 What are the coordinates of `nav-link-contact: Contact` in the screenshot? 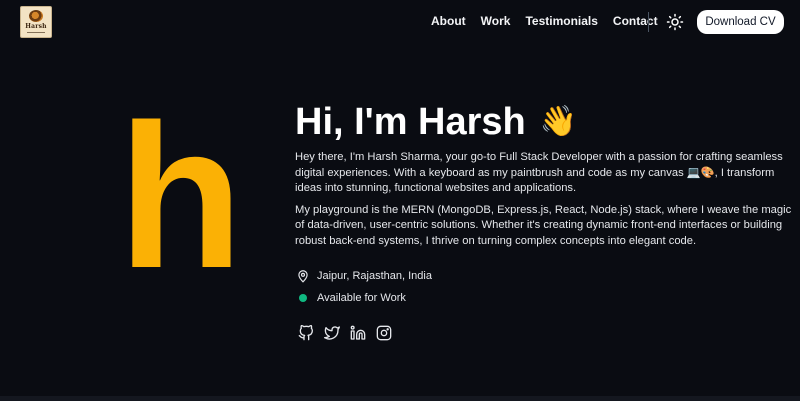 It's located at (635, 21).